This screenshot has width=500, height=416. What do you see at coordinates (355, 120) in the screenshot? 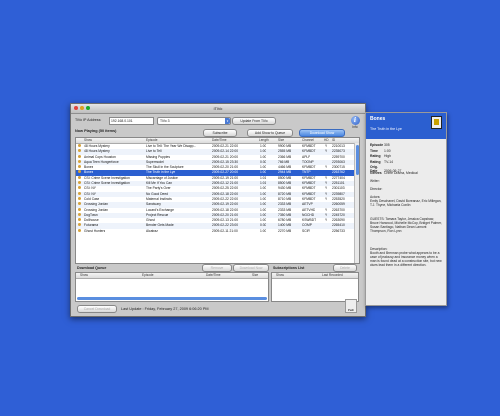
I see `info-icon: i` at bounding box center [355, 120].